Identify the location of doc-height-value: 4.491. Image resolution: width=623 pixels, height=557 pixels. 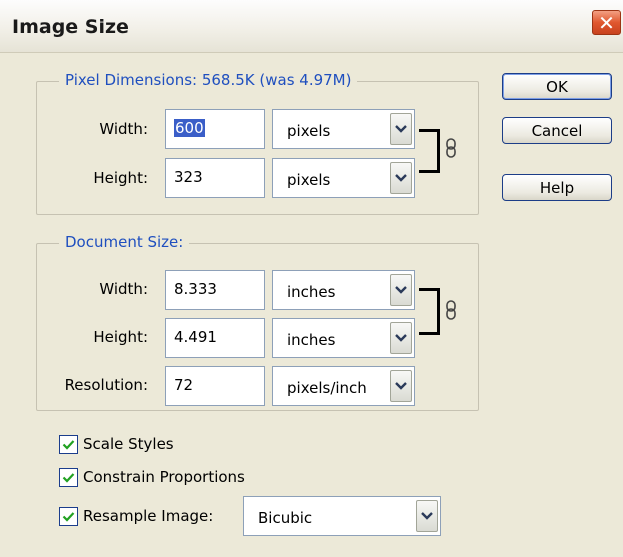
(195, 337).